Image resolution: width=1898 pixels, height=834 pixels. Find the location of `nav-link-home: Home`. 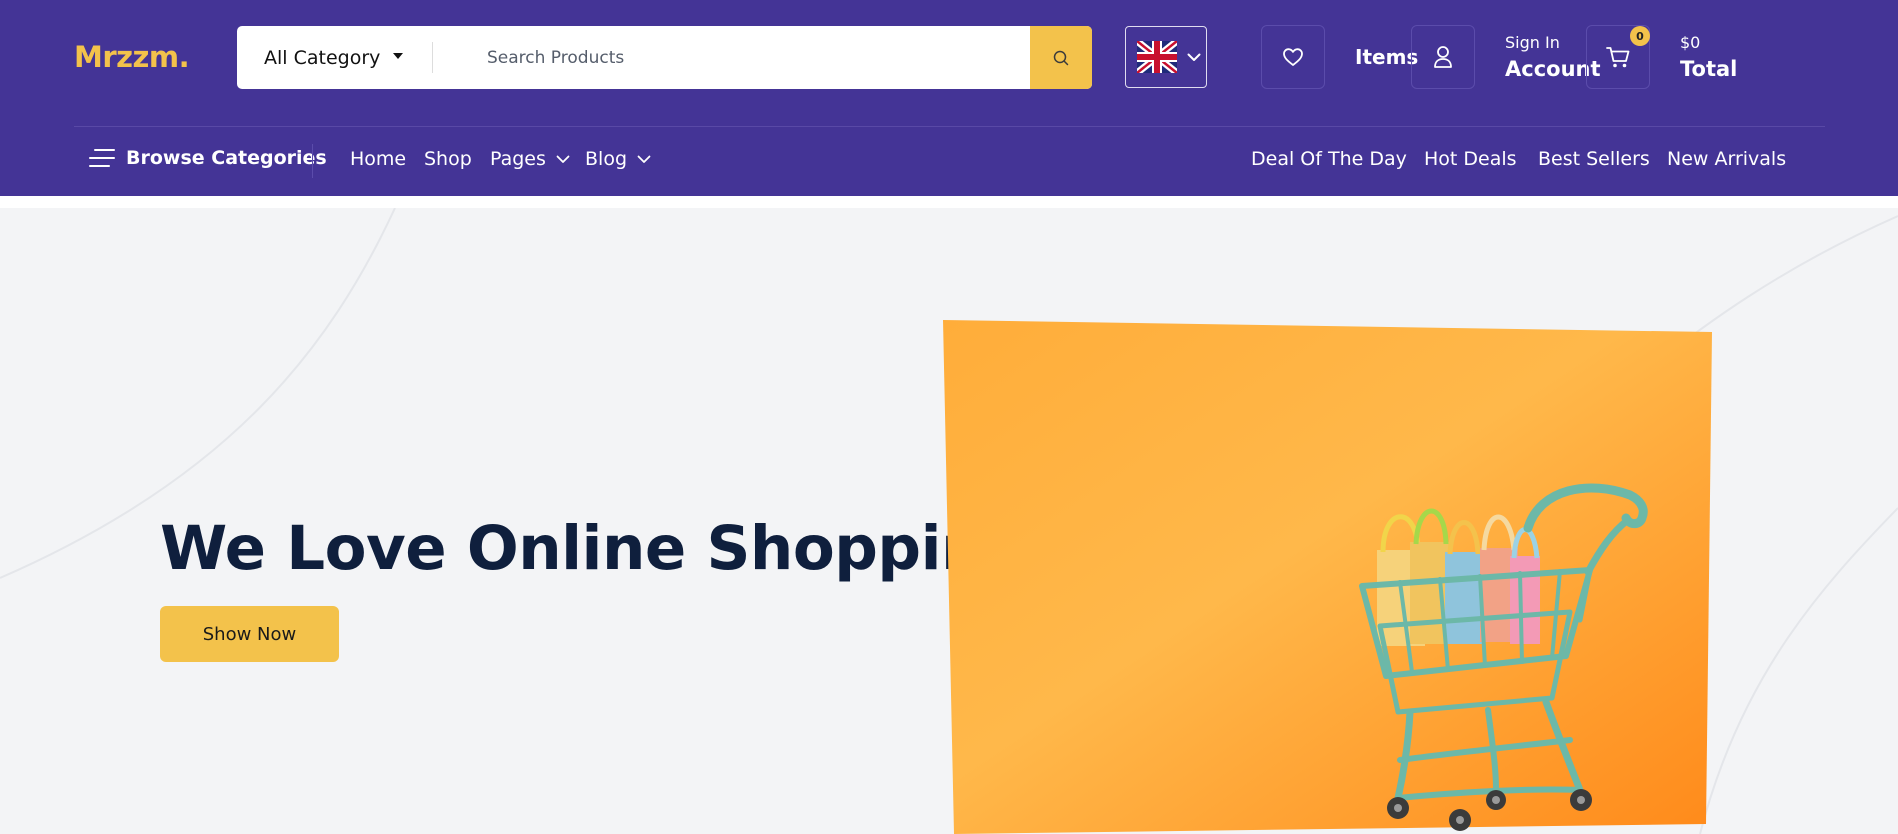

nav-link-home: Home is located at coordinates (378, 159).